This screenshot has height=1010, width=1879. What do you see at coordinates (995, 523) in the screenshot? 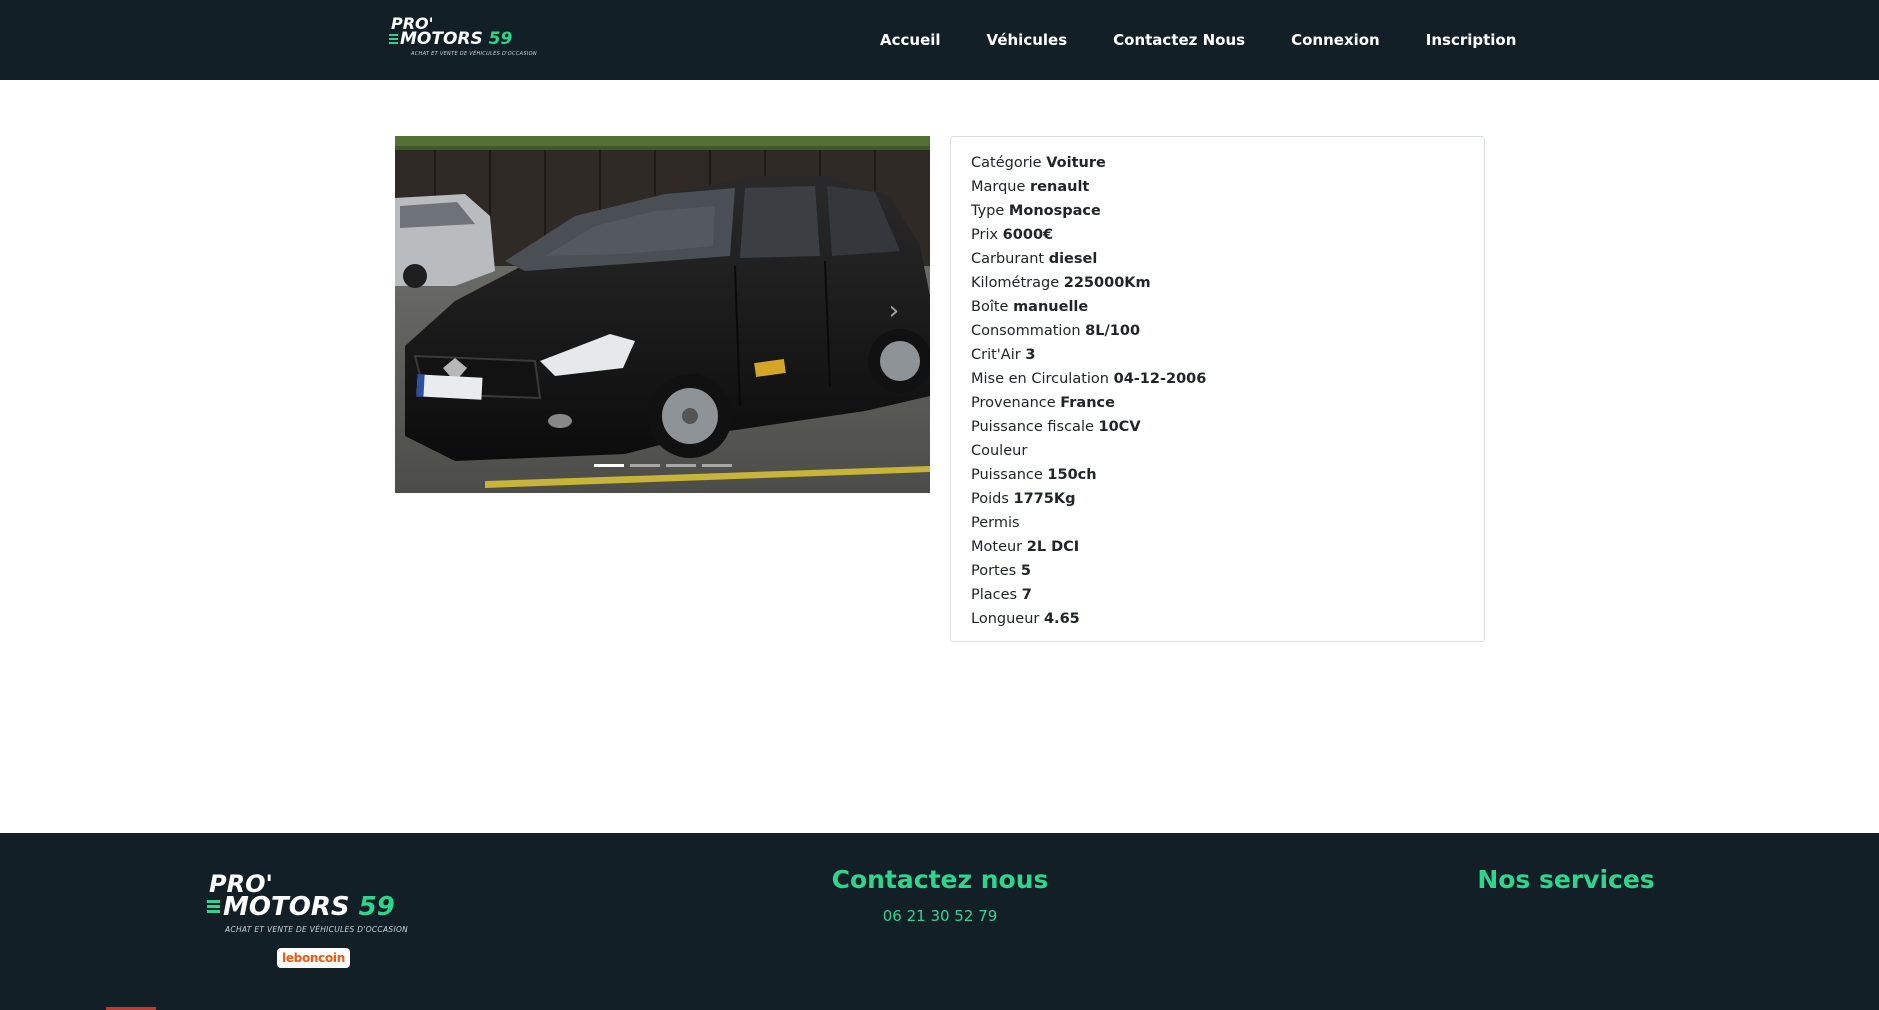
I see `spec-permis: Permis` at bounding box center [995, 523].